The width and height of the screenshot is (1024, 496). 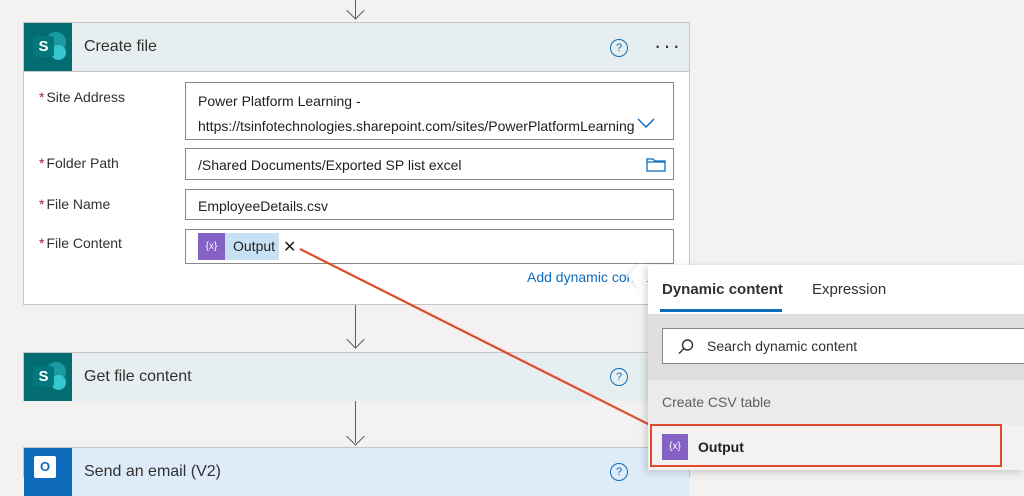 I want to click on tab-dynamic-content: Dynamic content, so click(x=722, y=289).